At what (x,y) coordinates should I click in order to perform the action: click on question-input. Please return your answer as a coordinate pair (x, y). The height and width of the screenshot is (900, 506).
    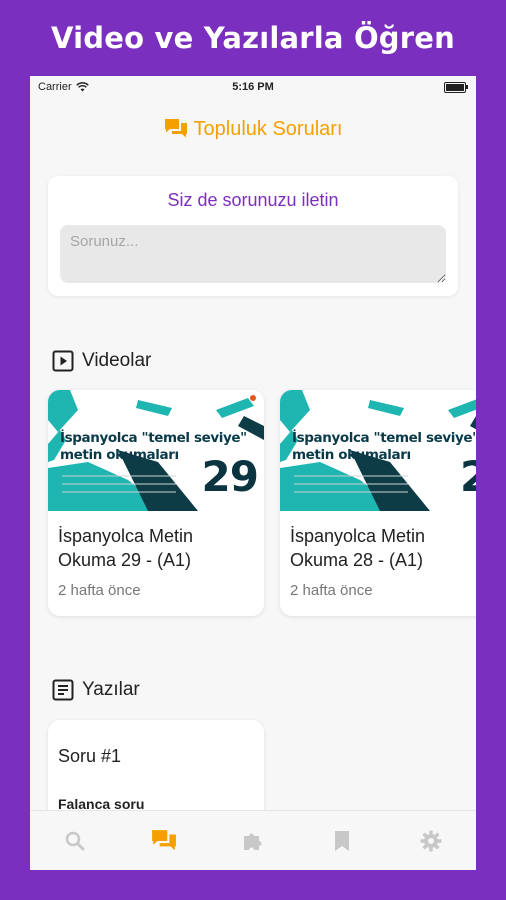
    Looking at the image, I should click on (253, 254).